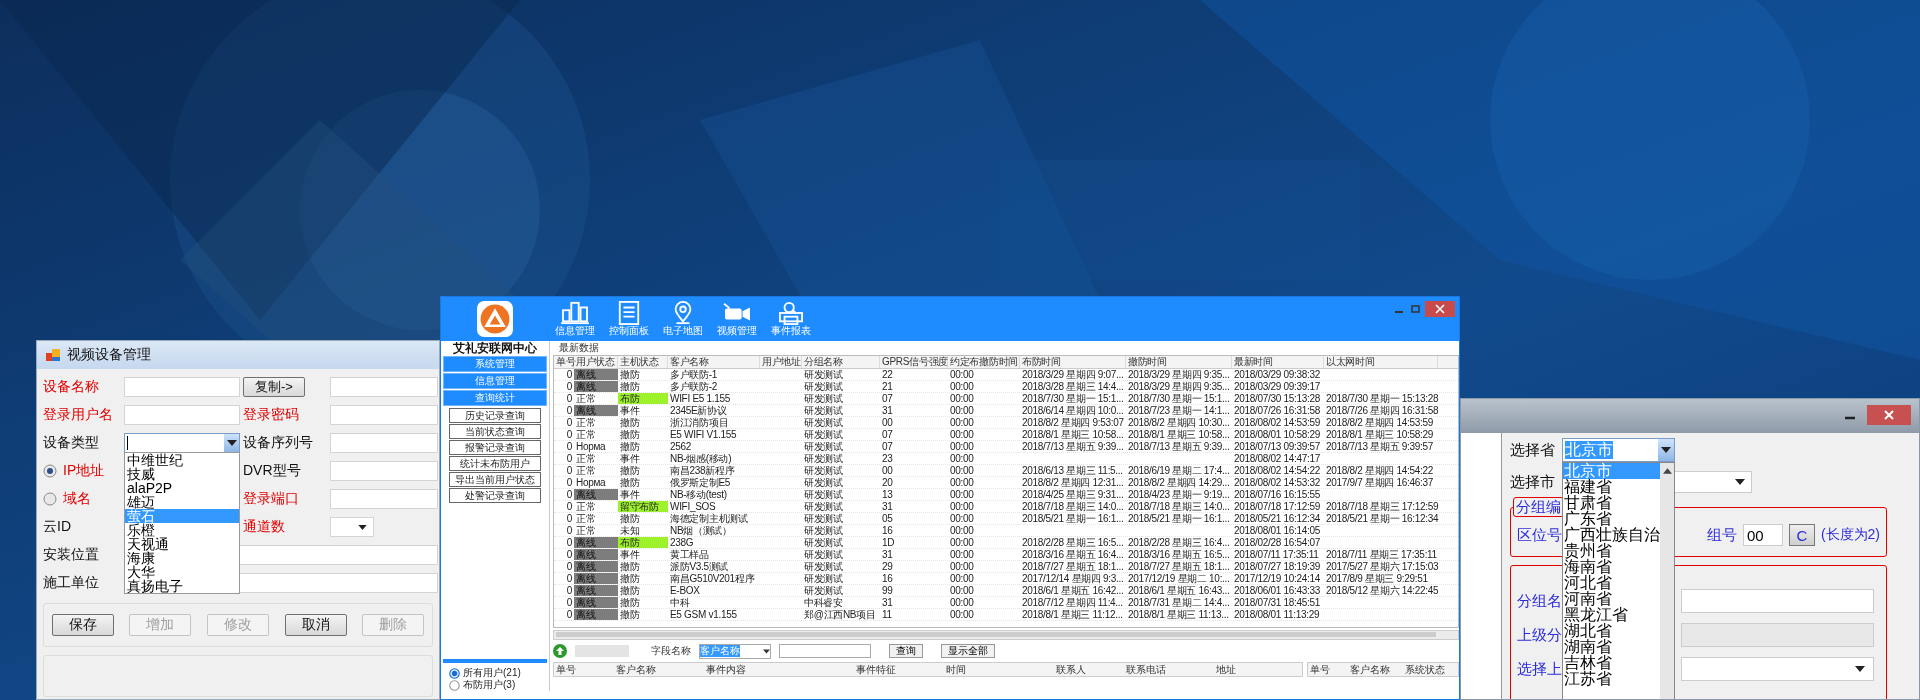  Describe the element at coordinates (71, 387) in the screenshot. I see `field-label: 设备名称` at that location.